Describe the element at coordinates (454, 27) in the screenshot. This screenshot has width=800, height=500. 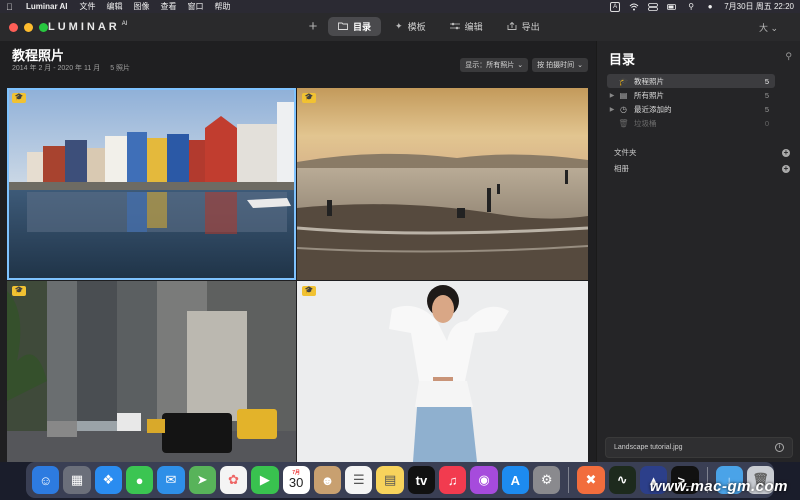
I see `sliders-icon` at that location.